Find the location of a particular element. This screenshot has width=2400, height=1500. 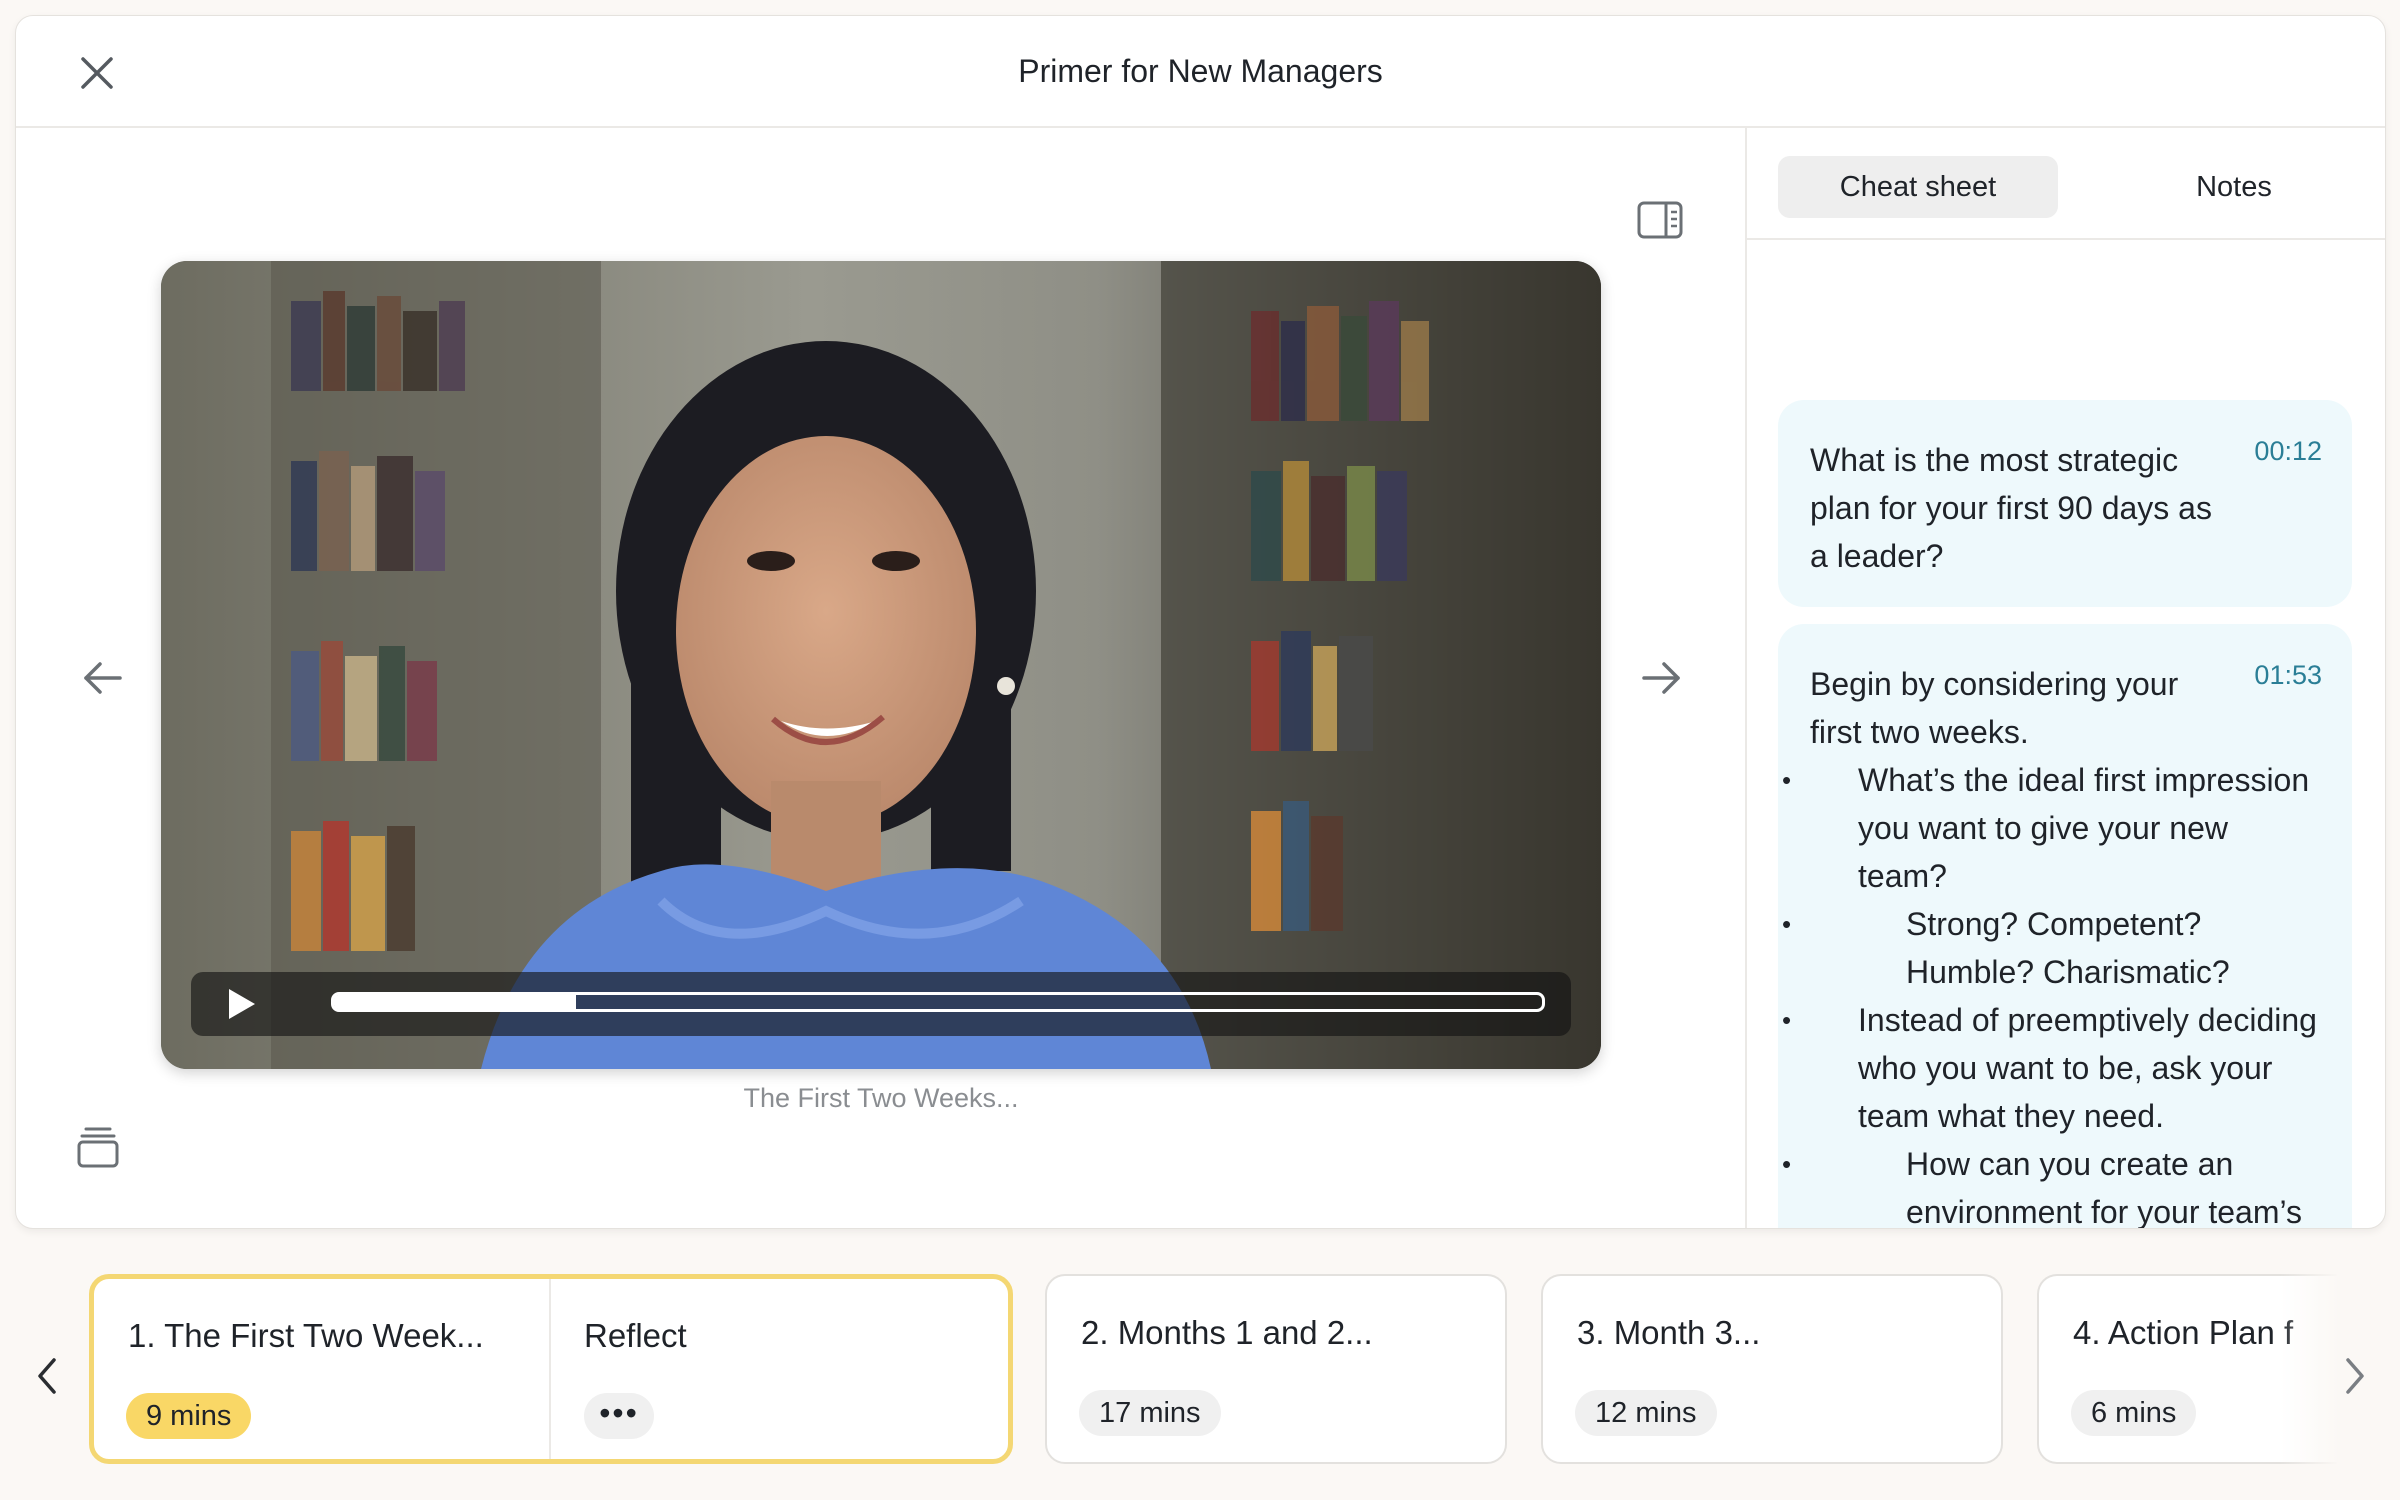

chapter-divider is located at coordinates (550, 1369).